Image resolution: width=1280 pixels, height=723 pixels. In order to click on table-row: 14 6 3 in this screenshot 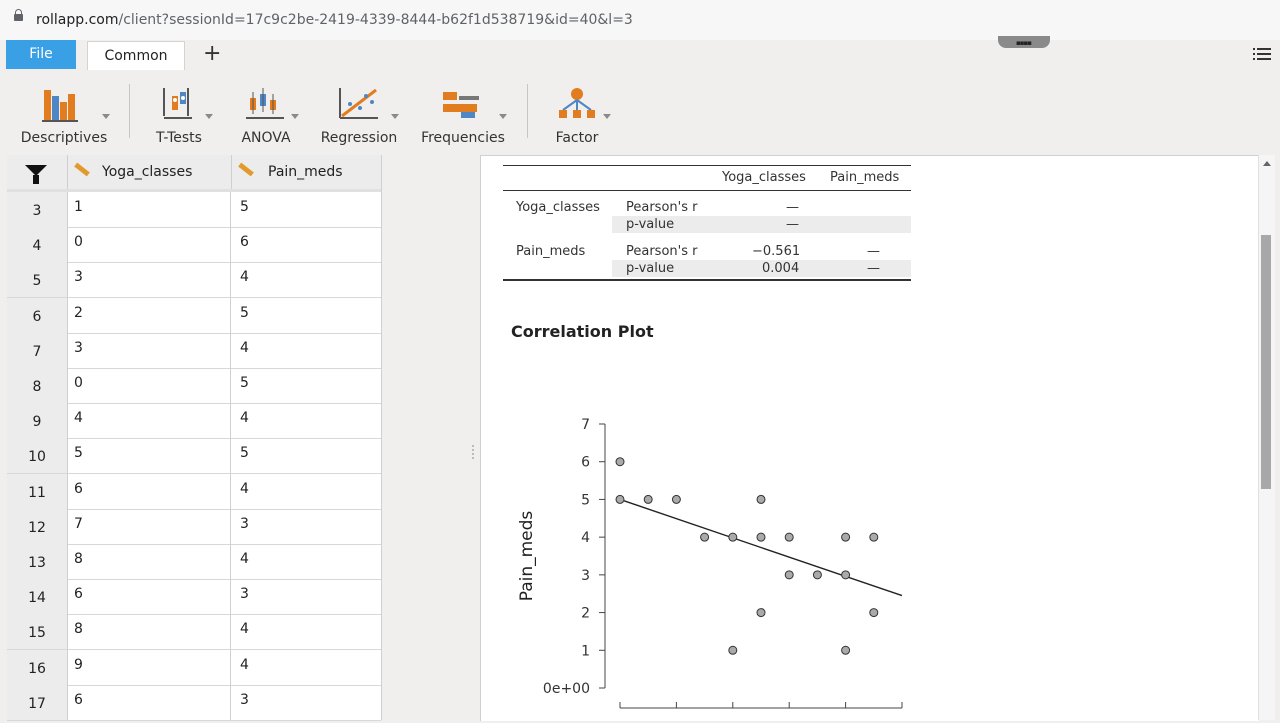, I will do `click(194, 597)`.